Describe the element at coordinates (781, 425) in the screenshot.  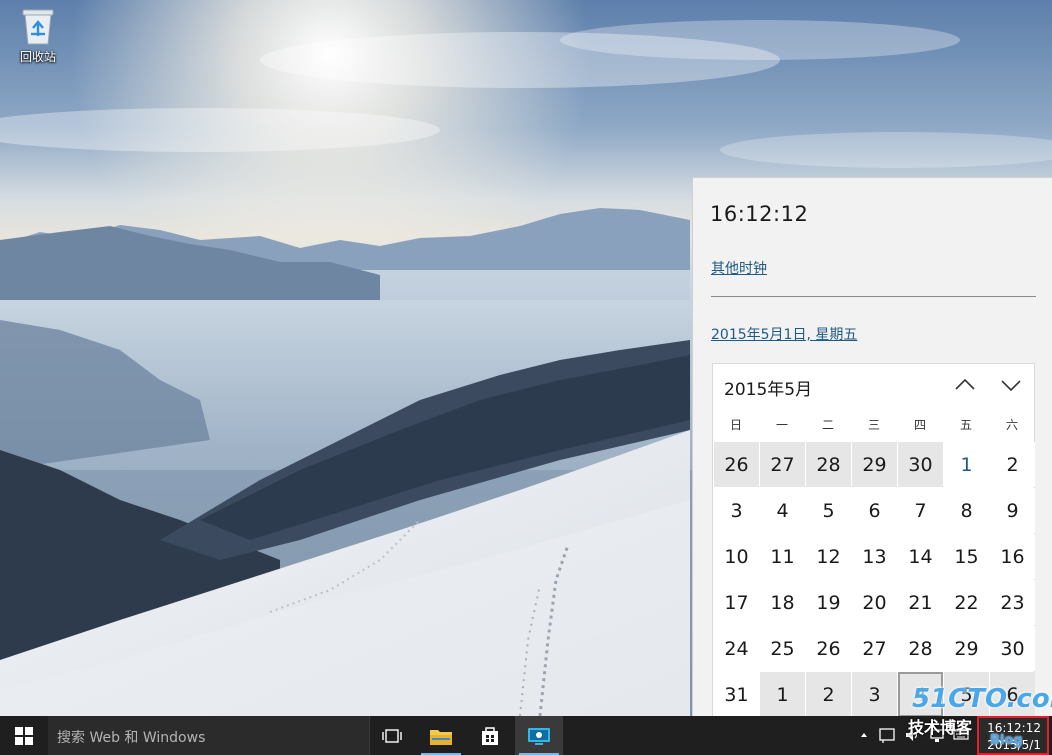
I see `weekday-label: 一` at that location.